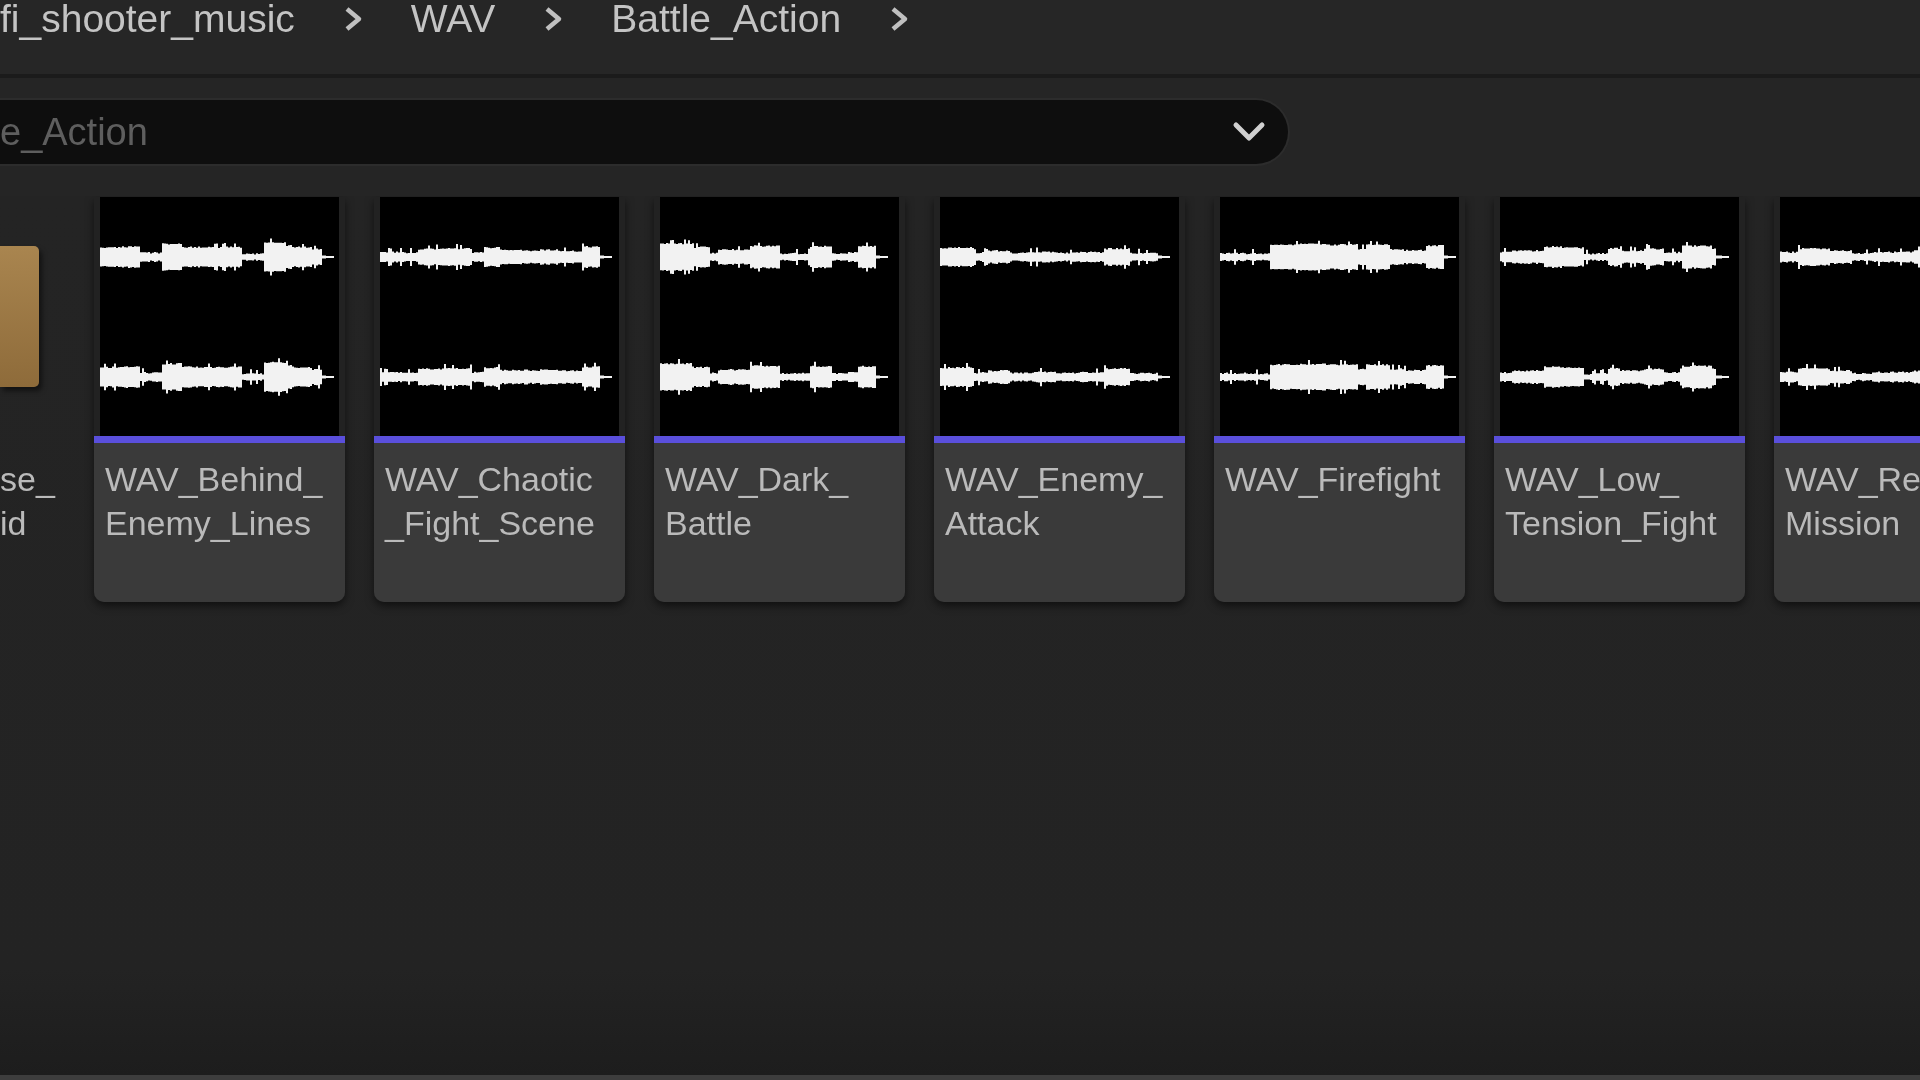 This screenshot has width=1920, height=1080. I want to click on asset-name: WAV_Re Mission, so click(1852, 501).